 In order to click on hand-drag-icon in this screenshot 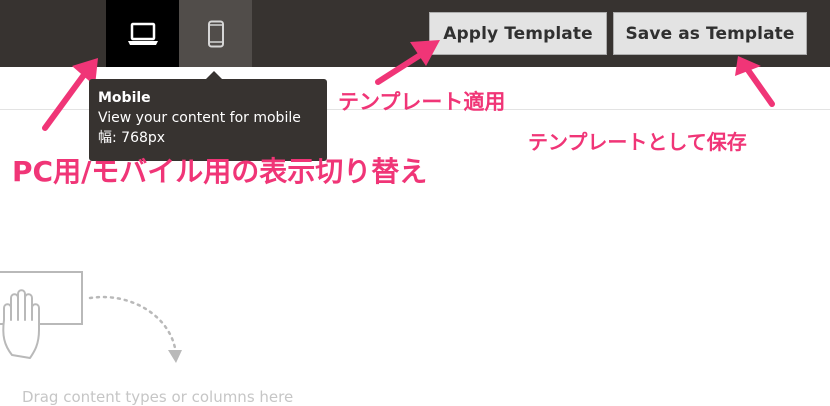, I will do `click(41, 315)`.